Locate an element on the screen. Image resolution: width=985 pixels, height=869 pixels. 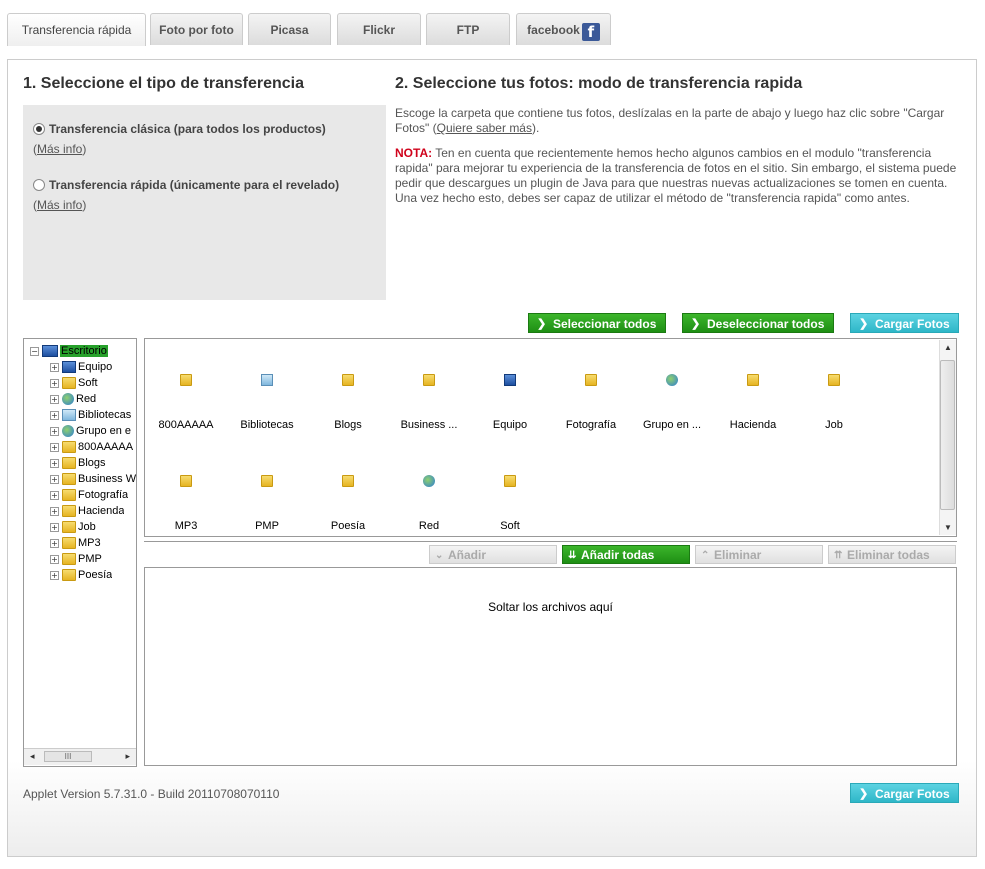
tree-item: + Business W is located at coordinates (93, 479).